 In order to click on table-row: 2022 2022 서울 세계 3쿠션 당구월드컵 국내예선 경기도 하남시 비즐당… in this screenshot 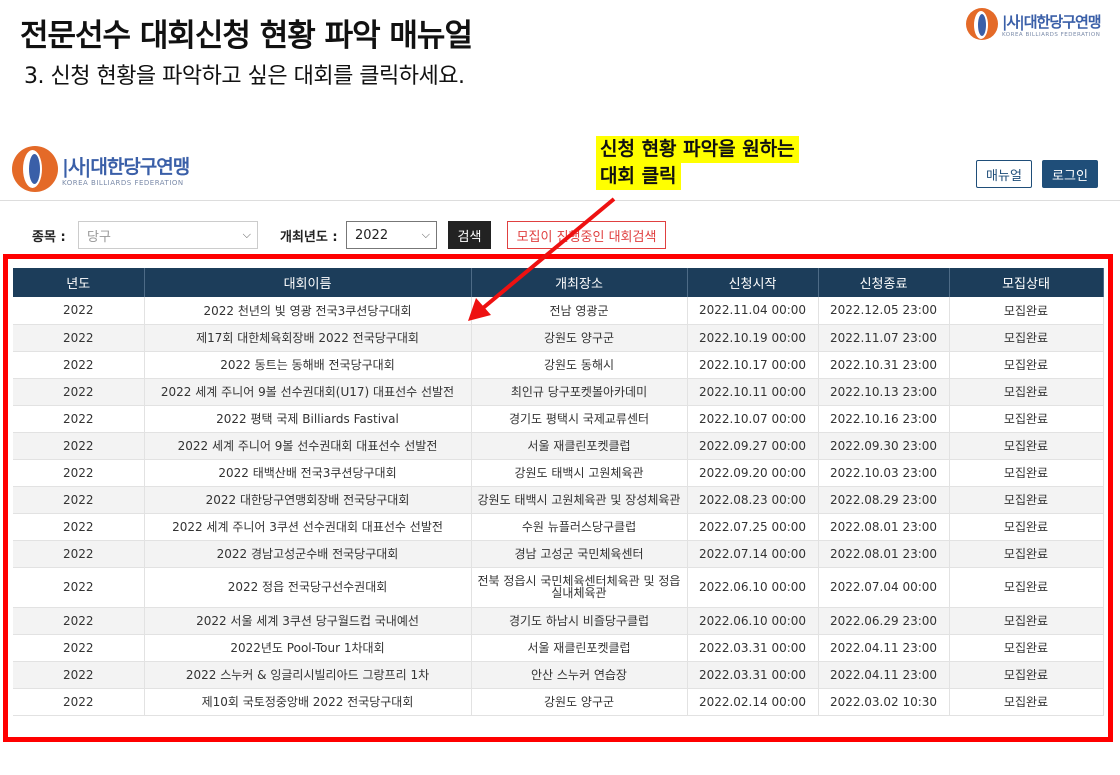, I will do `click(558, 621)`.